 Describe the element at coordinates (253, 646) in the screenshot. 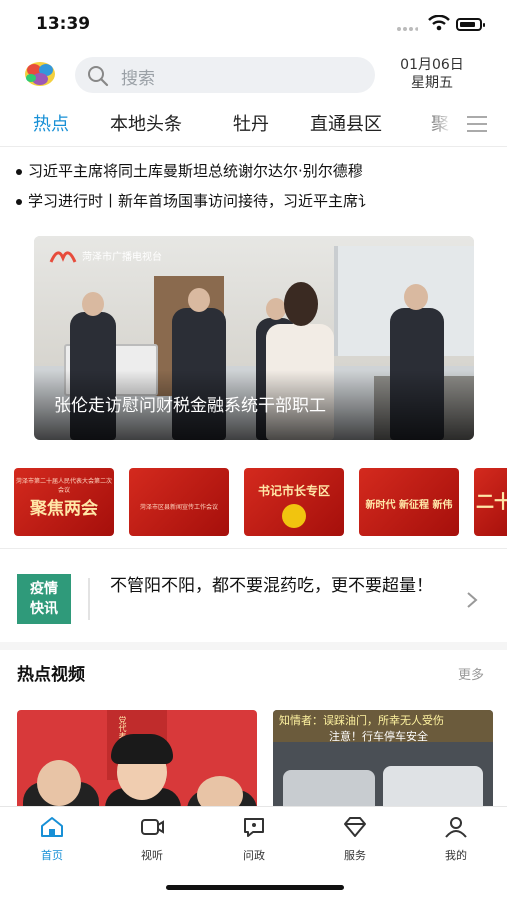

I see `section-gap` at that location.